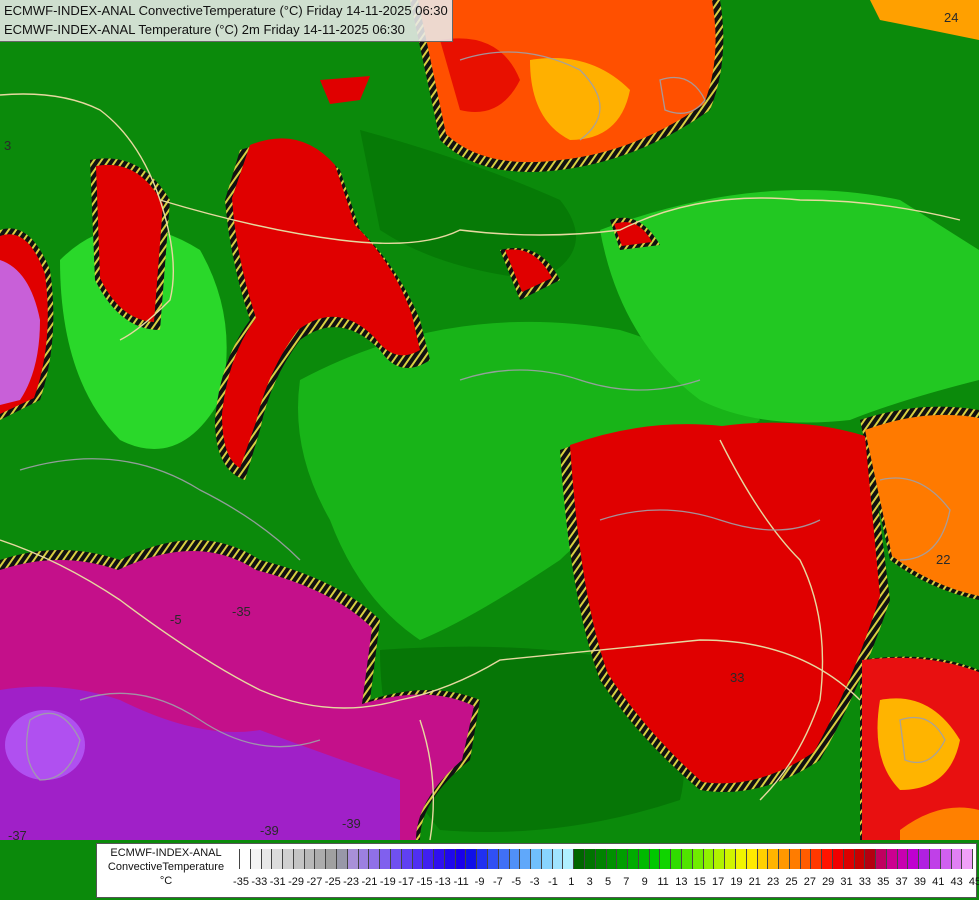 This screenshot has height=900, width=979. Describe the element at coordinates (938, 882) in the screenshot. I see `legend-tick-label: 41` at that location.